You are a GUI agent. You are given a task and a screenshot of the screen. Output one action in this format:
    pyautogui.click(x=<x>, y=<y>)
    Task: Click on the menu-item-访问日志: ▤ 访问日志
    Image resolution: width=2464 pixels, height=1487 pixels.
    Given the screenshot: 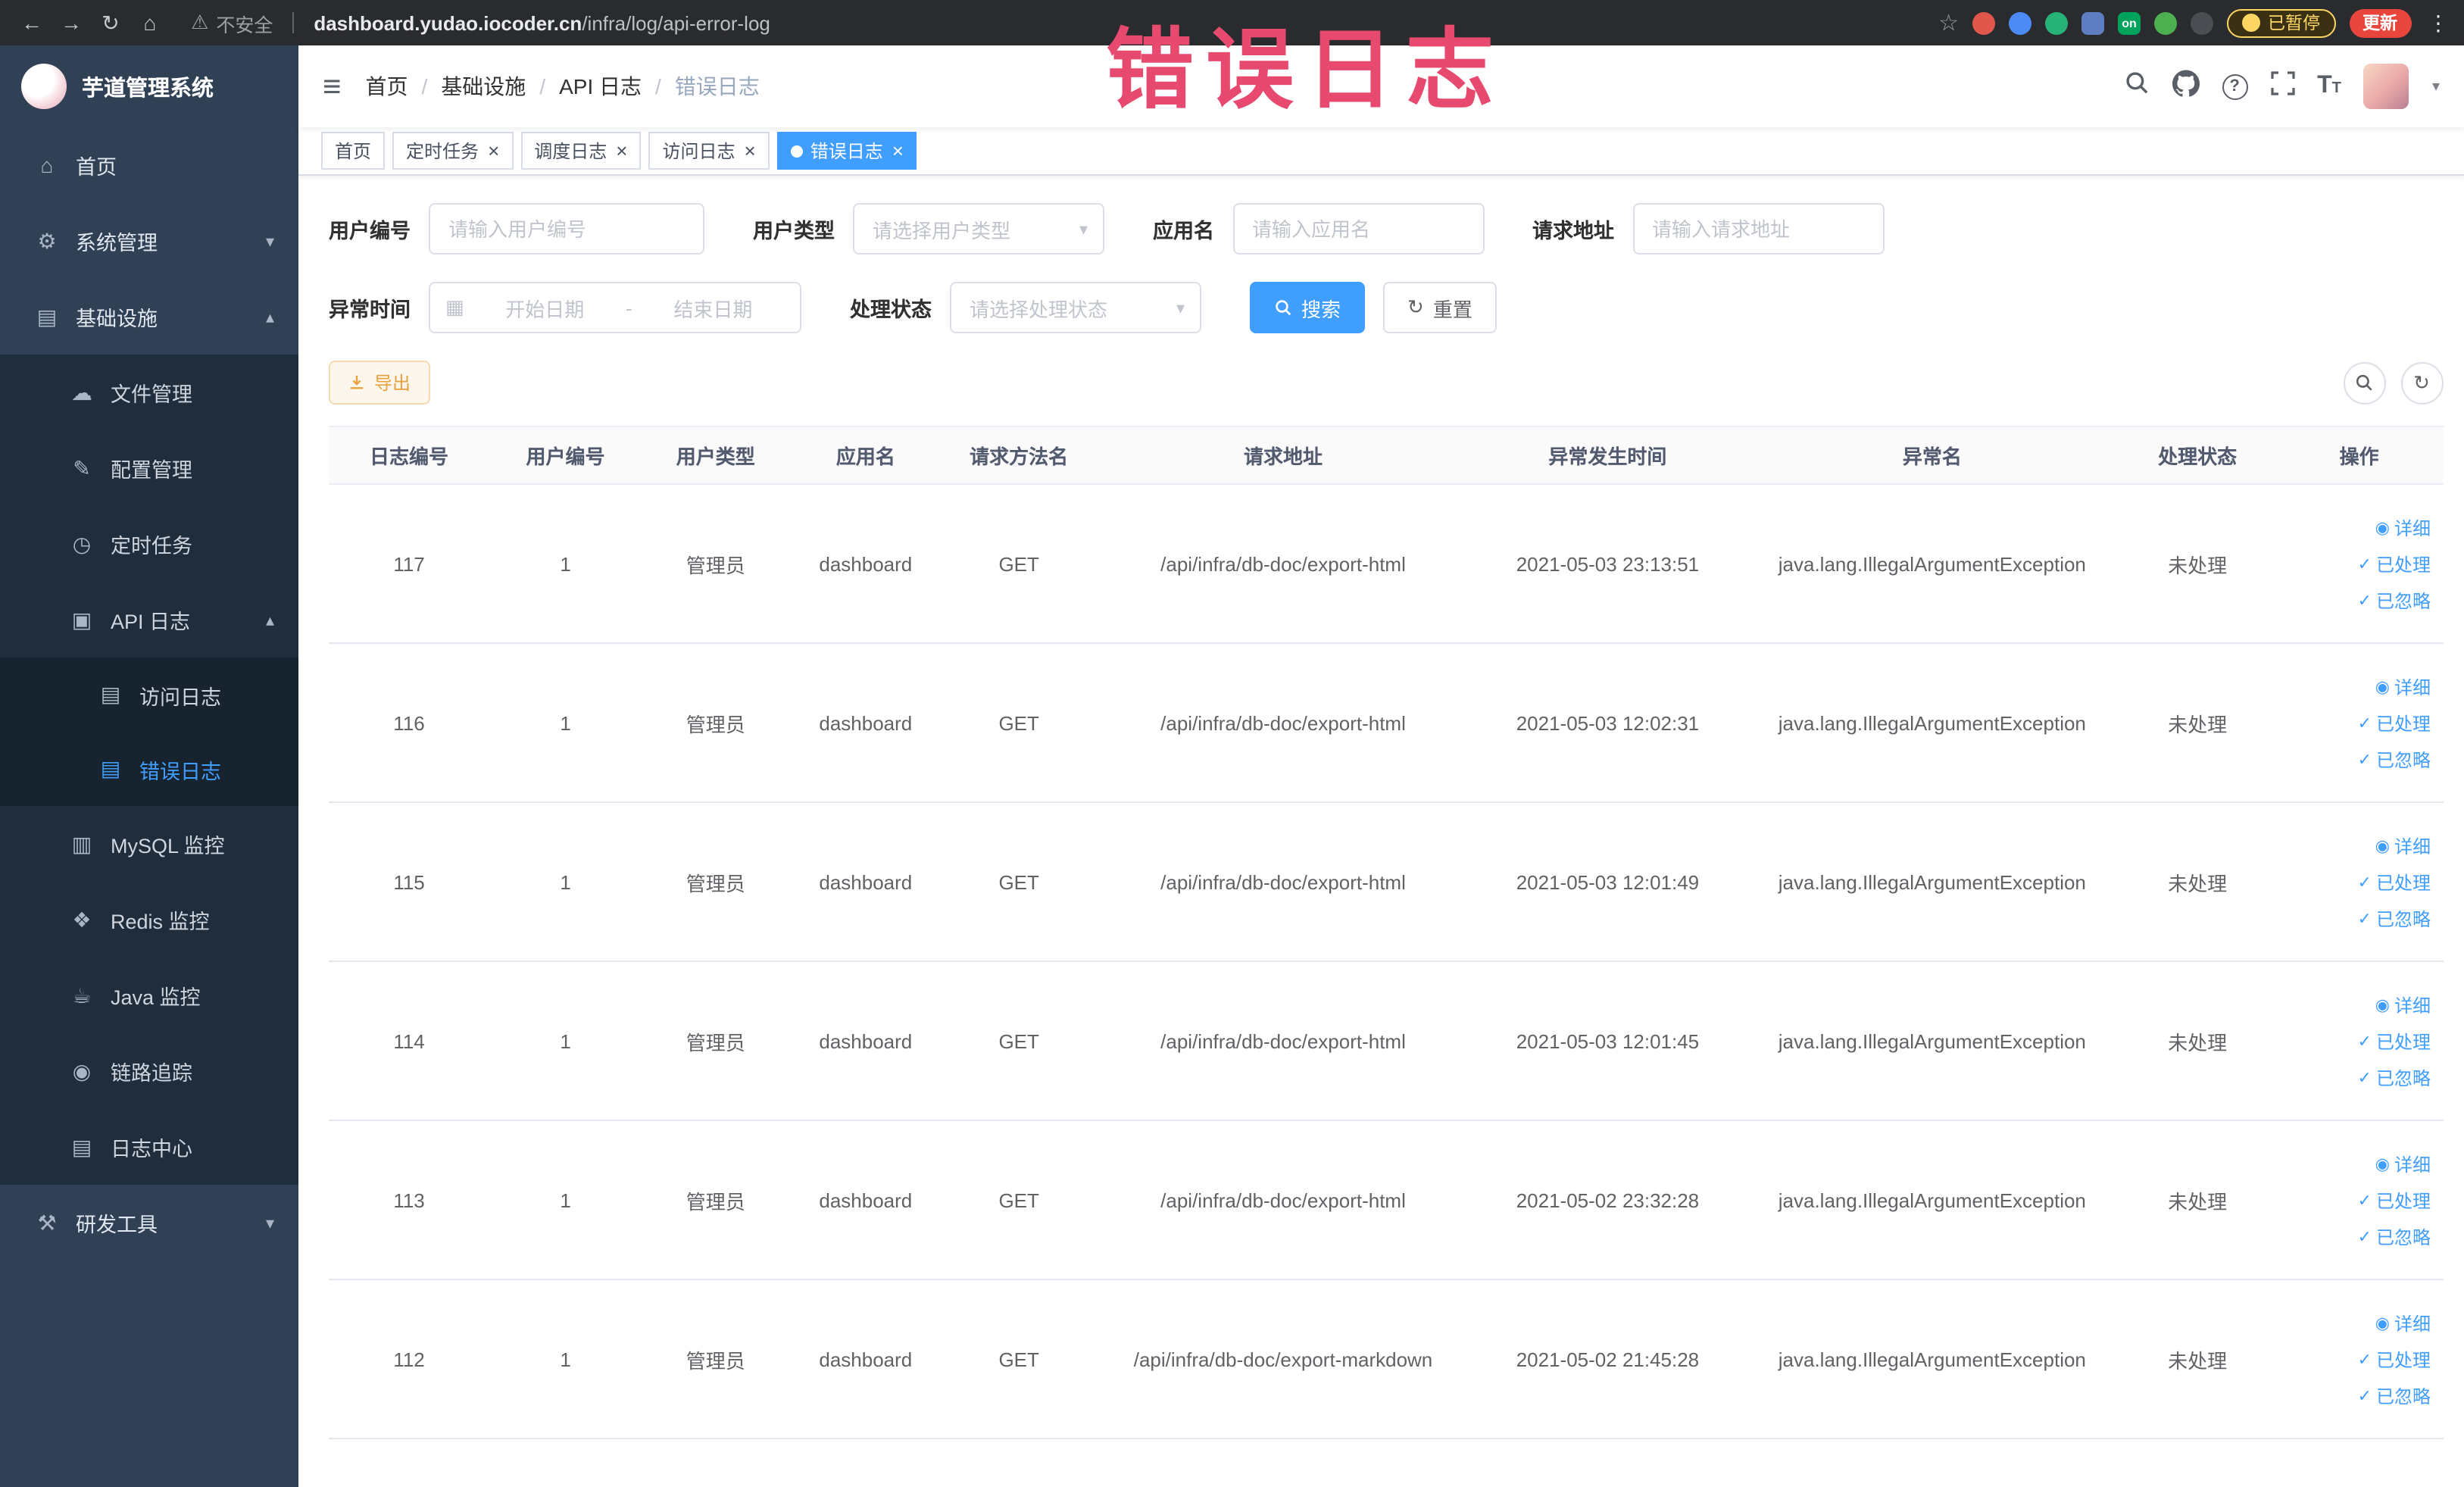 What is the action you would take?
    pyautogui.click(x=149, y=695)
    